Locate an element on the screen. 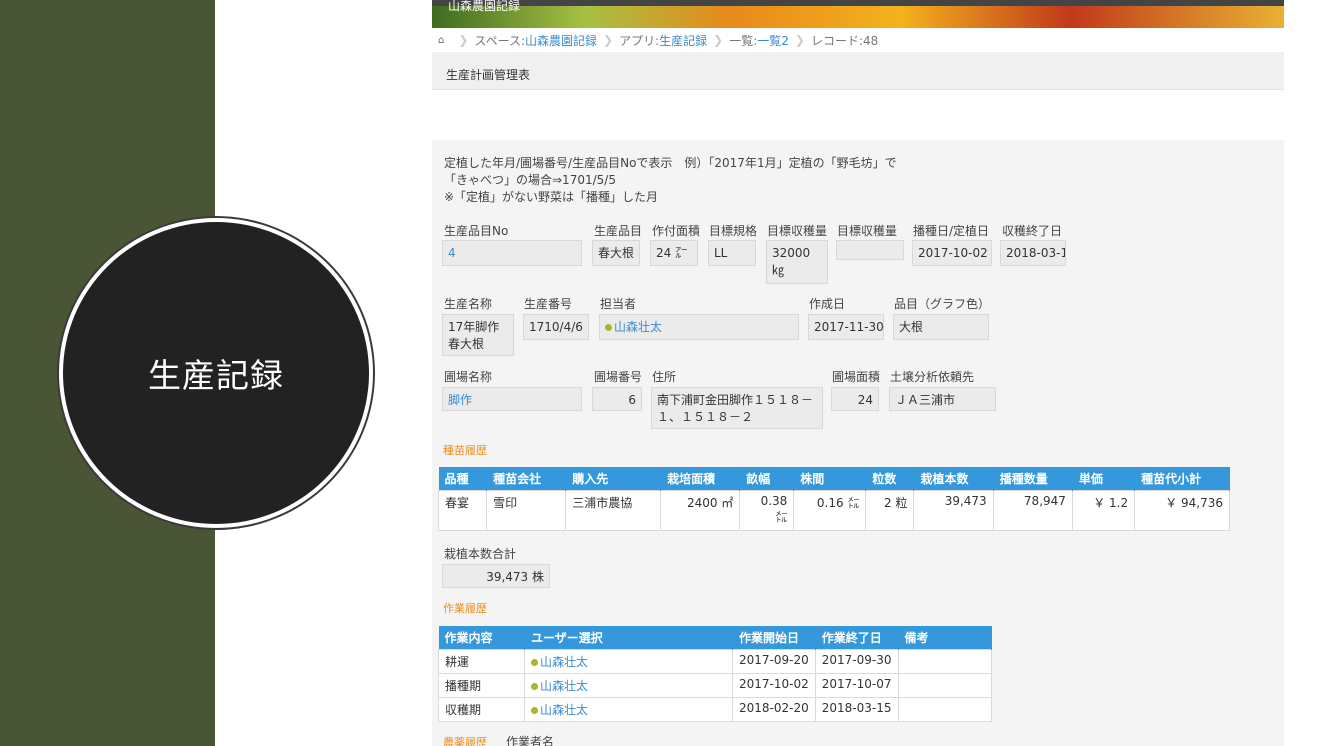  column-header: ユーザー選択 is located at coordinates (628, 638).